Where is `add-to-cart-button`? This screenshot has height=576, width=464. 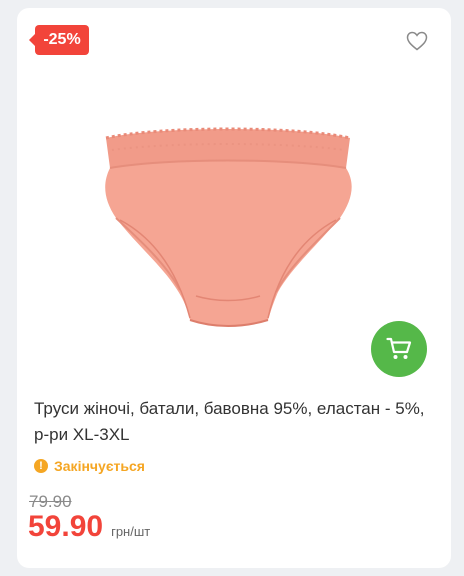 add-to-cart-button is located at coordinates (399, 349).